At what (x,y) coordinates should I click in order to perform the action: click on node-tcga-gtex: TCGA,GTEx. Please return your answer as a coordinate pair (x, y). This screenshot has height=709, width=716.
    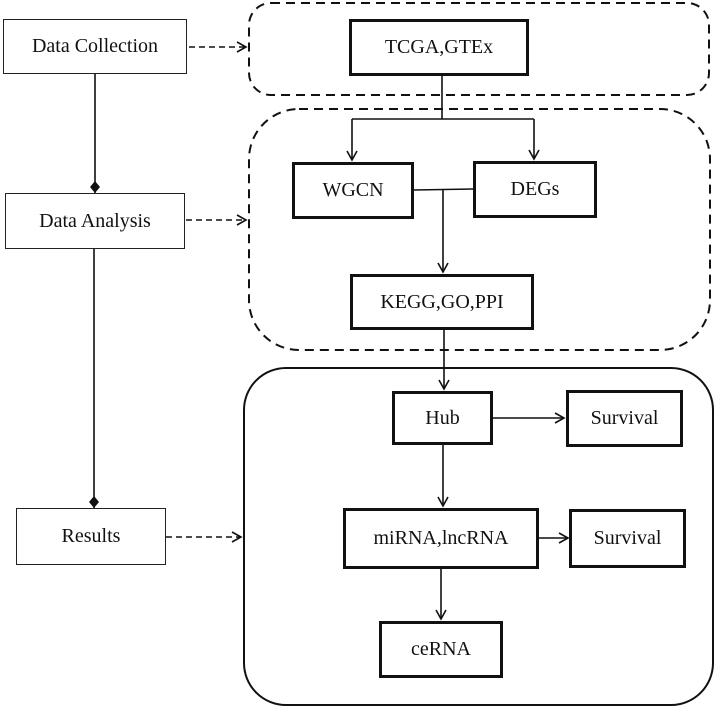
    Looking at the image, I should click on (439, 47).